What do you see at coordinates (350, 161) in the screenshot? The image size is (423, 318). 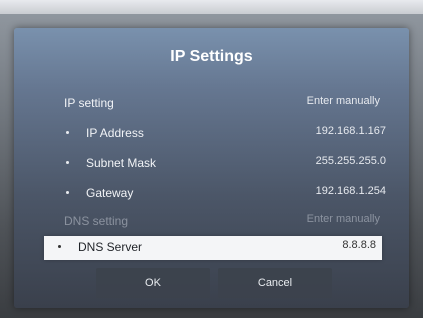 I see `subnet-mask-value: 255.255.255.0` at bounding box center [350, 161].